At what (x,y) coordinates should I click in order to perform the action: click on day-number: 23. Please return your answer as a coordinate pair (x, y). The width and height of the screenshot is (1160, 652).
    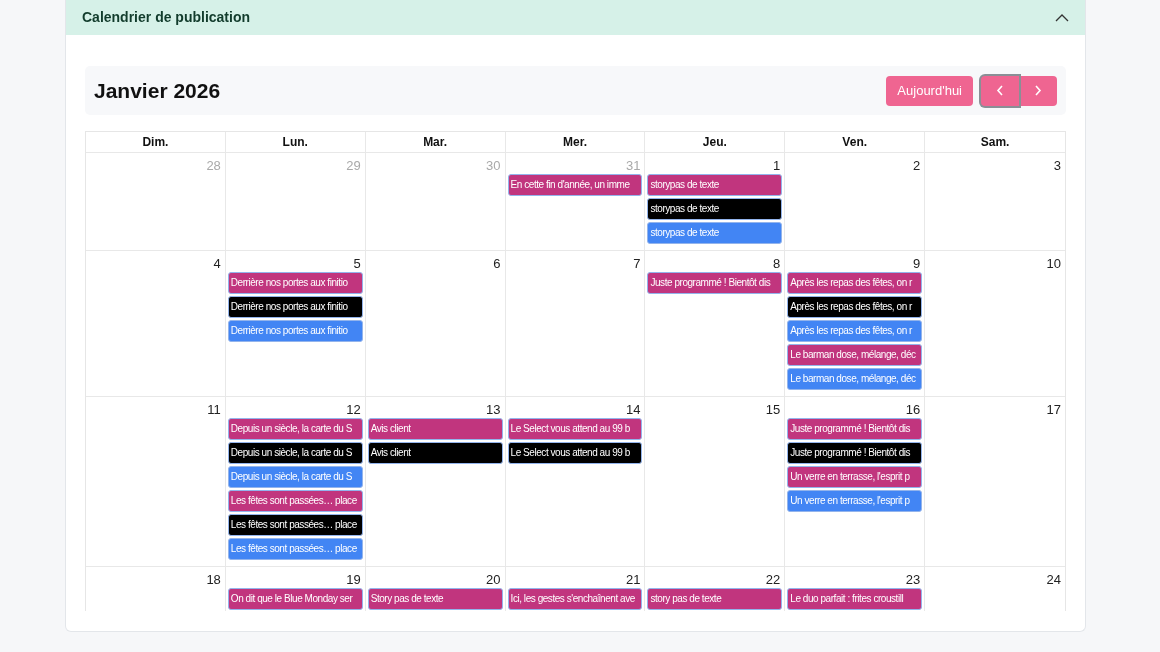
    Looking at the image, I should click on (914, 577).